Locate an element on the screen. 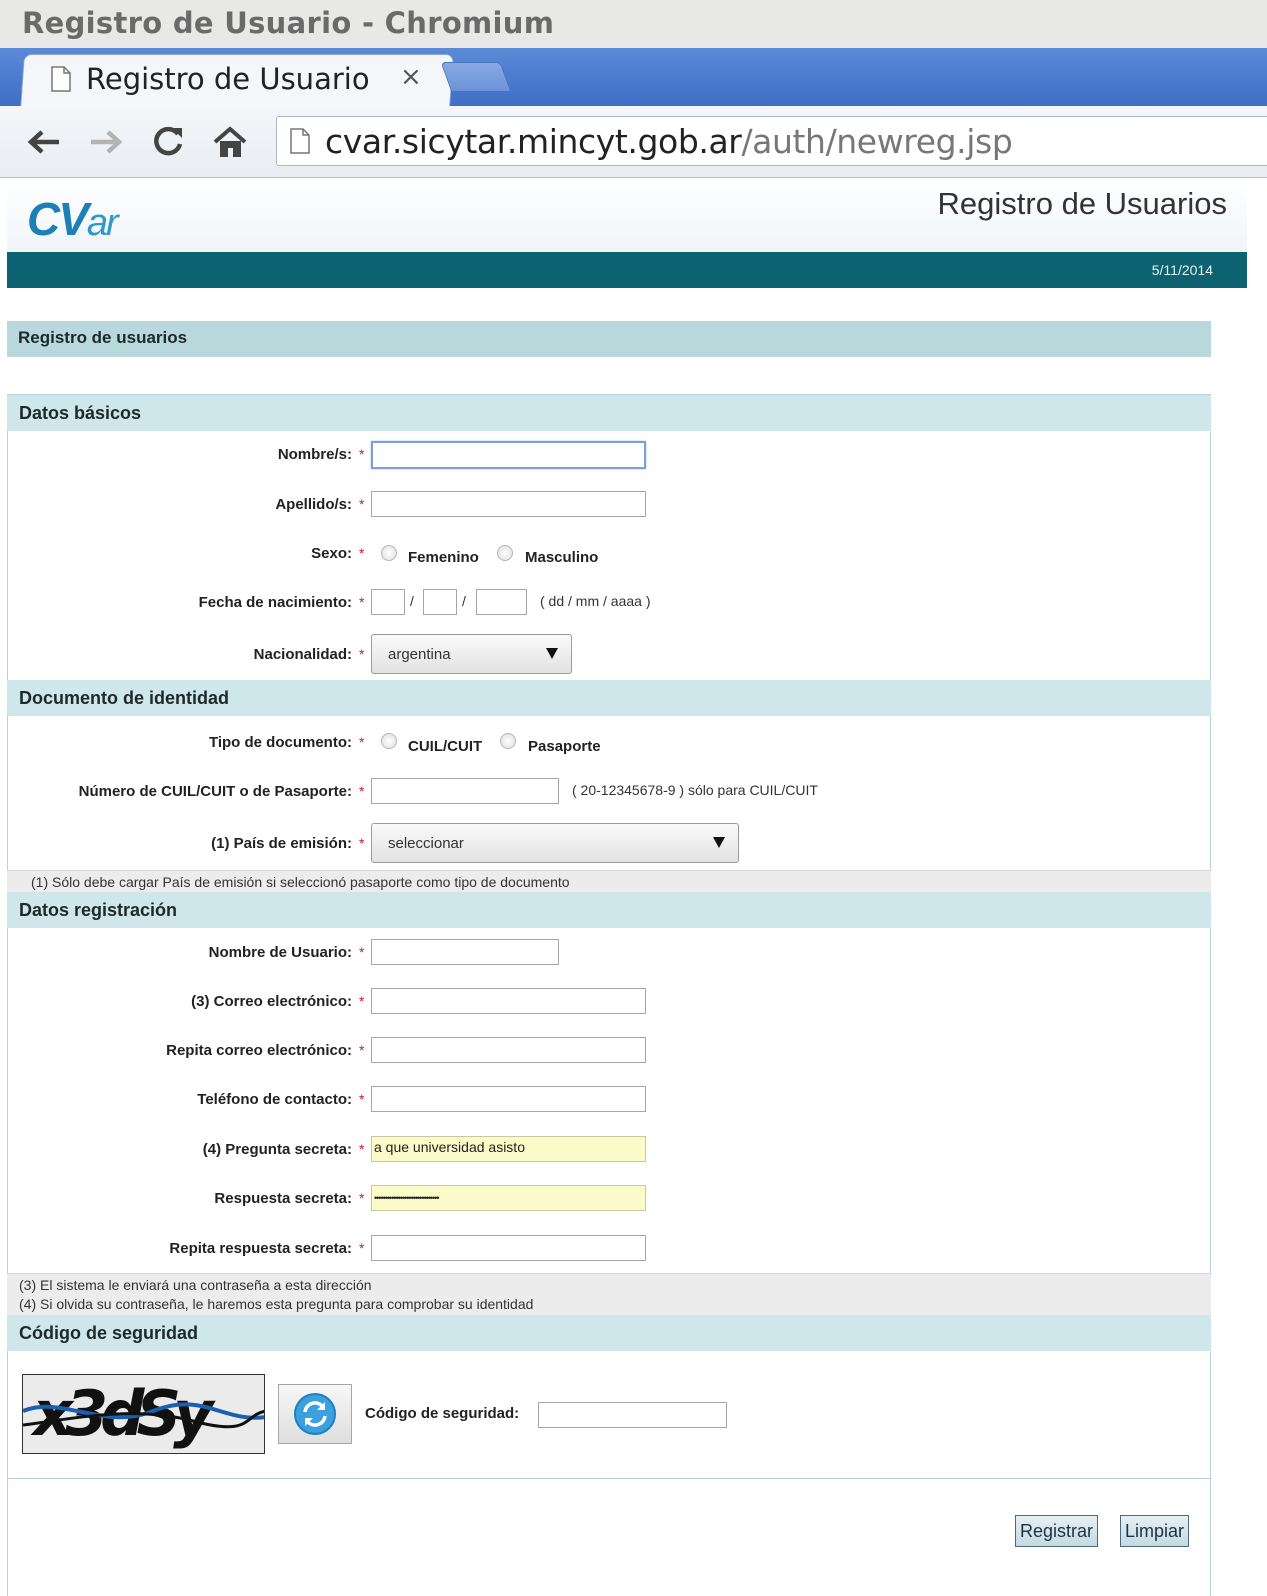 This screenshot has height=1596, width=1267. fecha-dia-input is located at coordinates (388, 602).